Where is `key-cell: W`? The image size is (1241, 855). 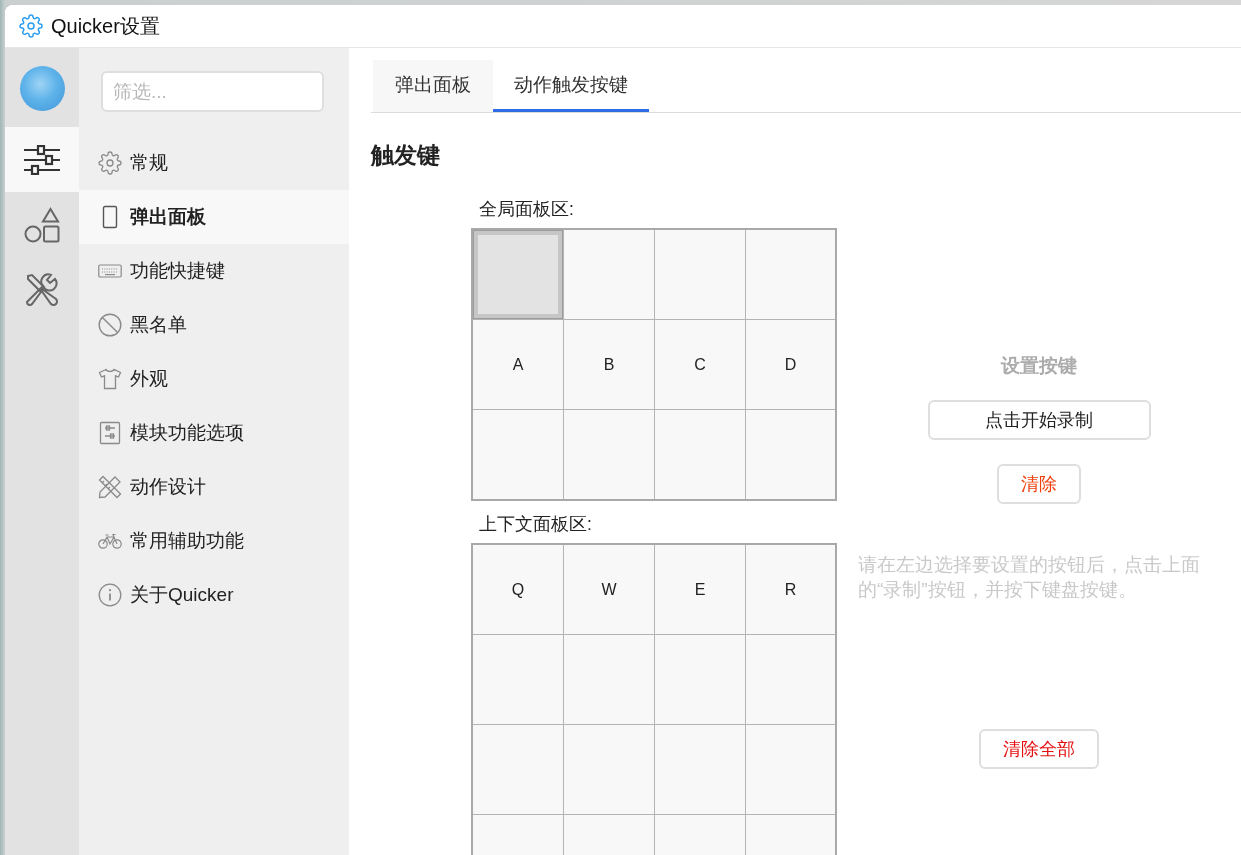
key-cell: W is located at coordinates (609, 589).